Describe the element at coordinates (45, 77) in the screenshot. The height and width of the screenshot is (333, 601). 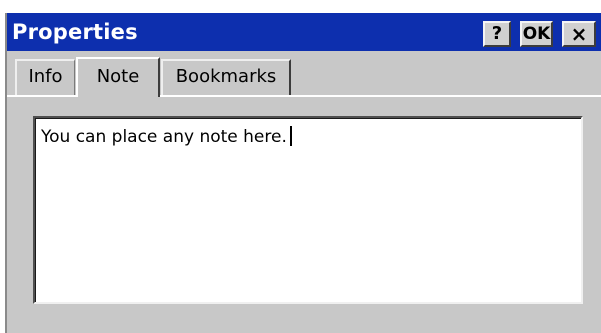
I see `tab-info: Info` at that location.